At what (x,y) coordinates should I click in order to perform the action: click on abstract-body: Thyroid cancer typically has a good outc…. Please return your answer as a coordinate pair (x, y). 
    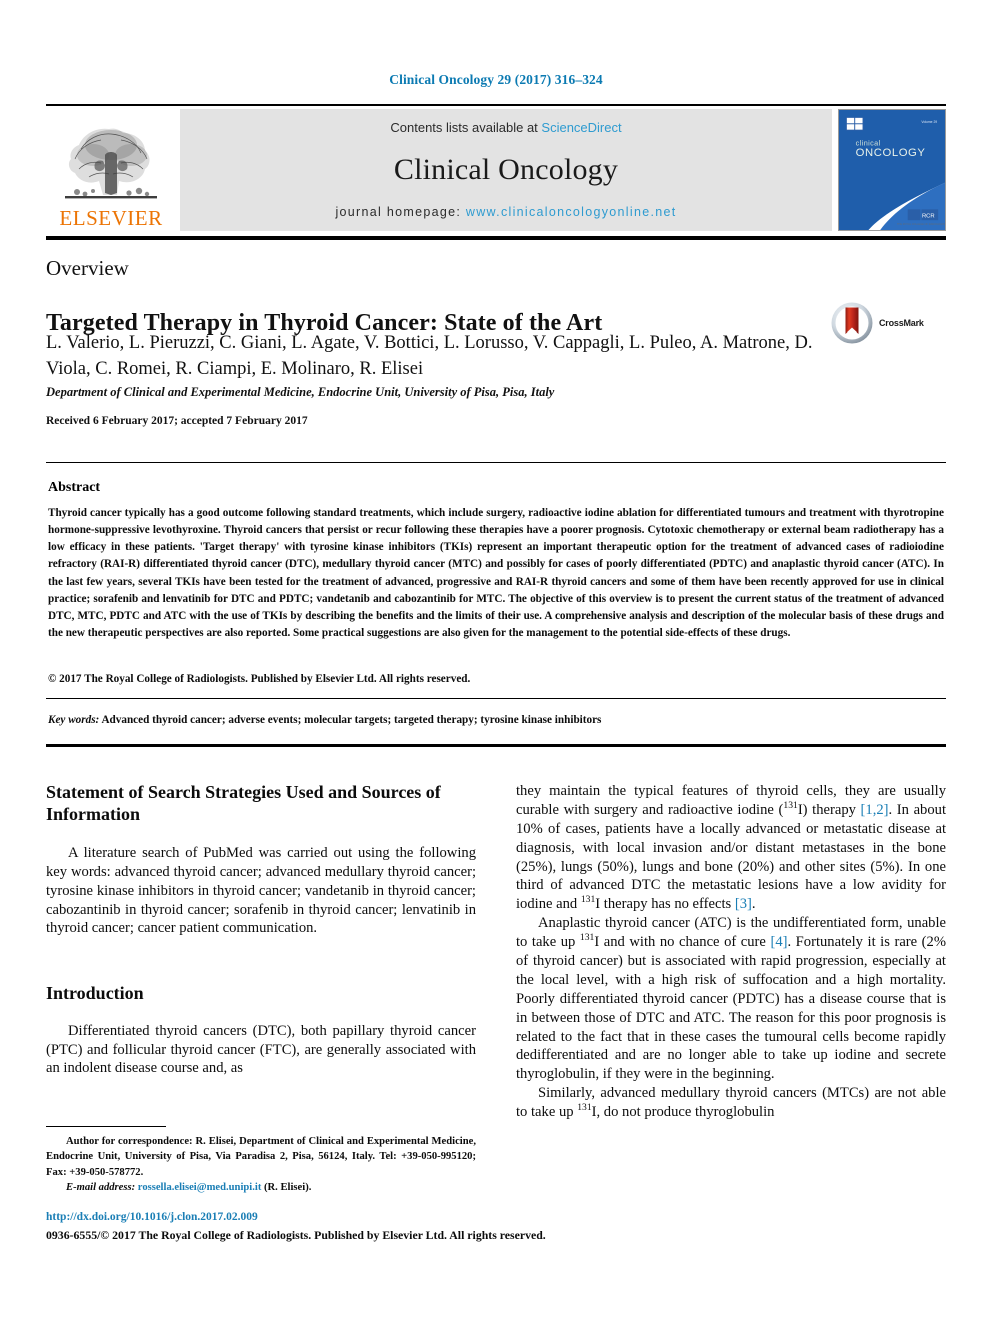
    Looking at the image, I should click on (496, 573).